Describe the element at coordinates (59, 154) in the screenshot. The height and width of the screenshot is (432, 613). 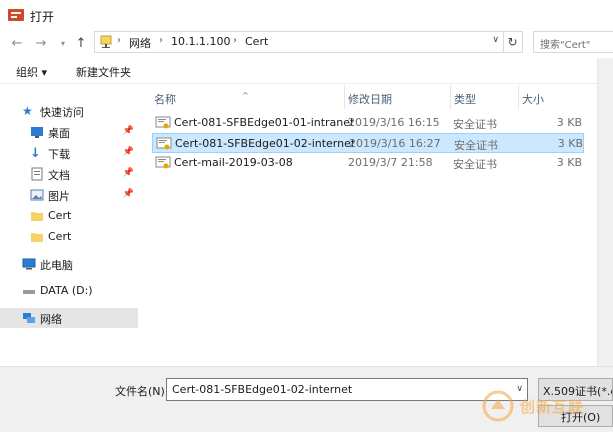
I see `nav-item-label: 下载` at that location.